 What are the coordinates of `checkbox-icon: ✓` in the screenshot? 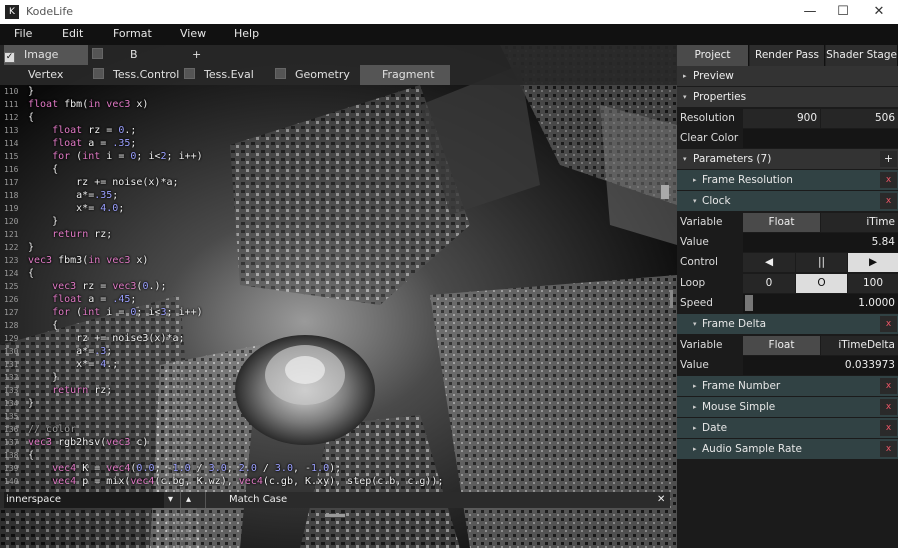 It's located at (9, 57).